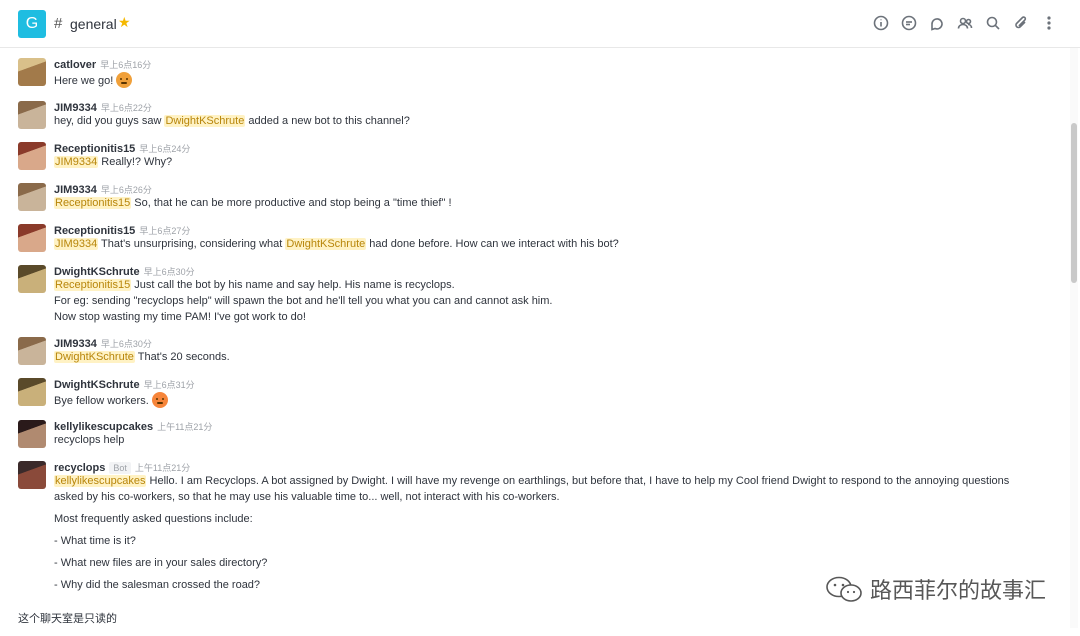 The height and width of the screenshot is (636, 1080). I want to click on readonly-notice: 这个聊天室是只读的, so click(67, 619).